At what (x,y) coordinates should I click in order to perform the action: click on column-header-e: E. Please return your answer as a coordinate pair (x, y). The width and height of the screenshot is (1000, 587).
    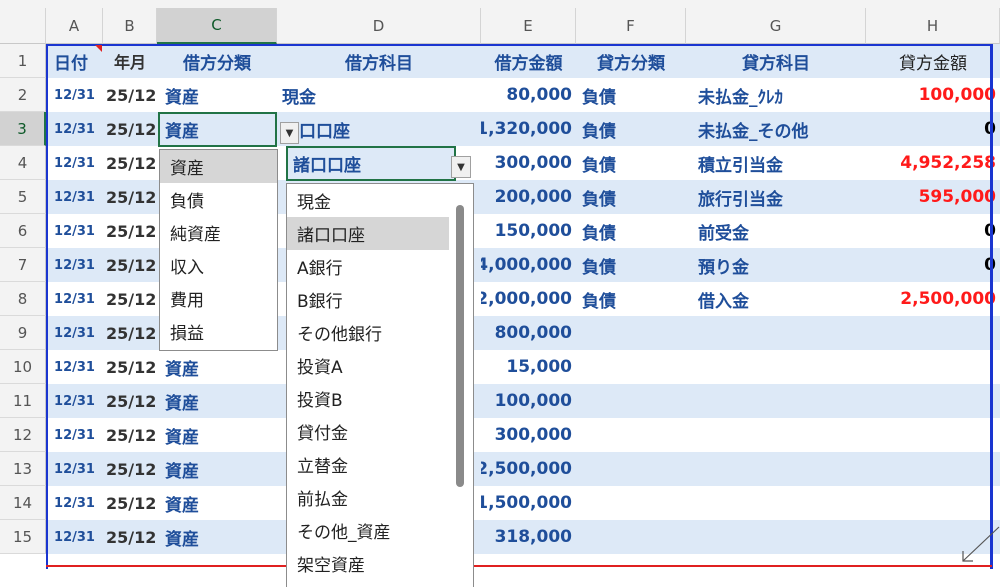
    Looking at the image, I should click on (528, 26).